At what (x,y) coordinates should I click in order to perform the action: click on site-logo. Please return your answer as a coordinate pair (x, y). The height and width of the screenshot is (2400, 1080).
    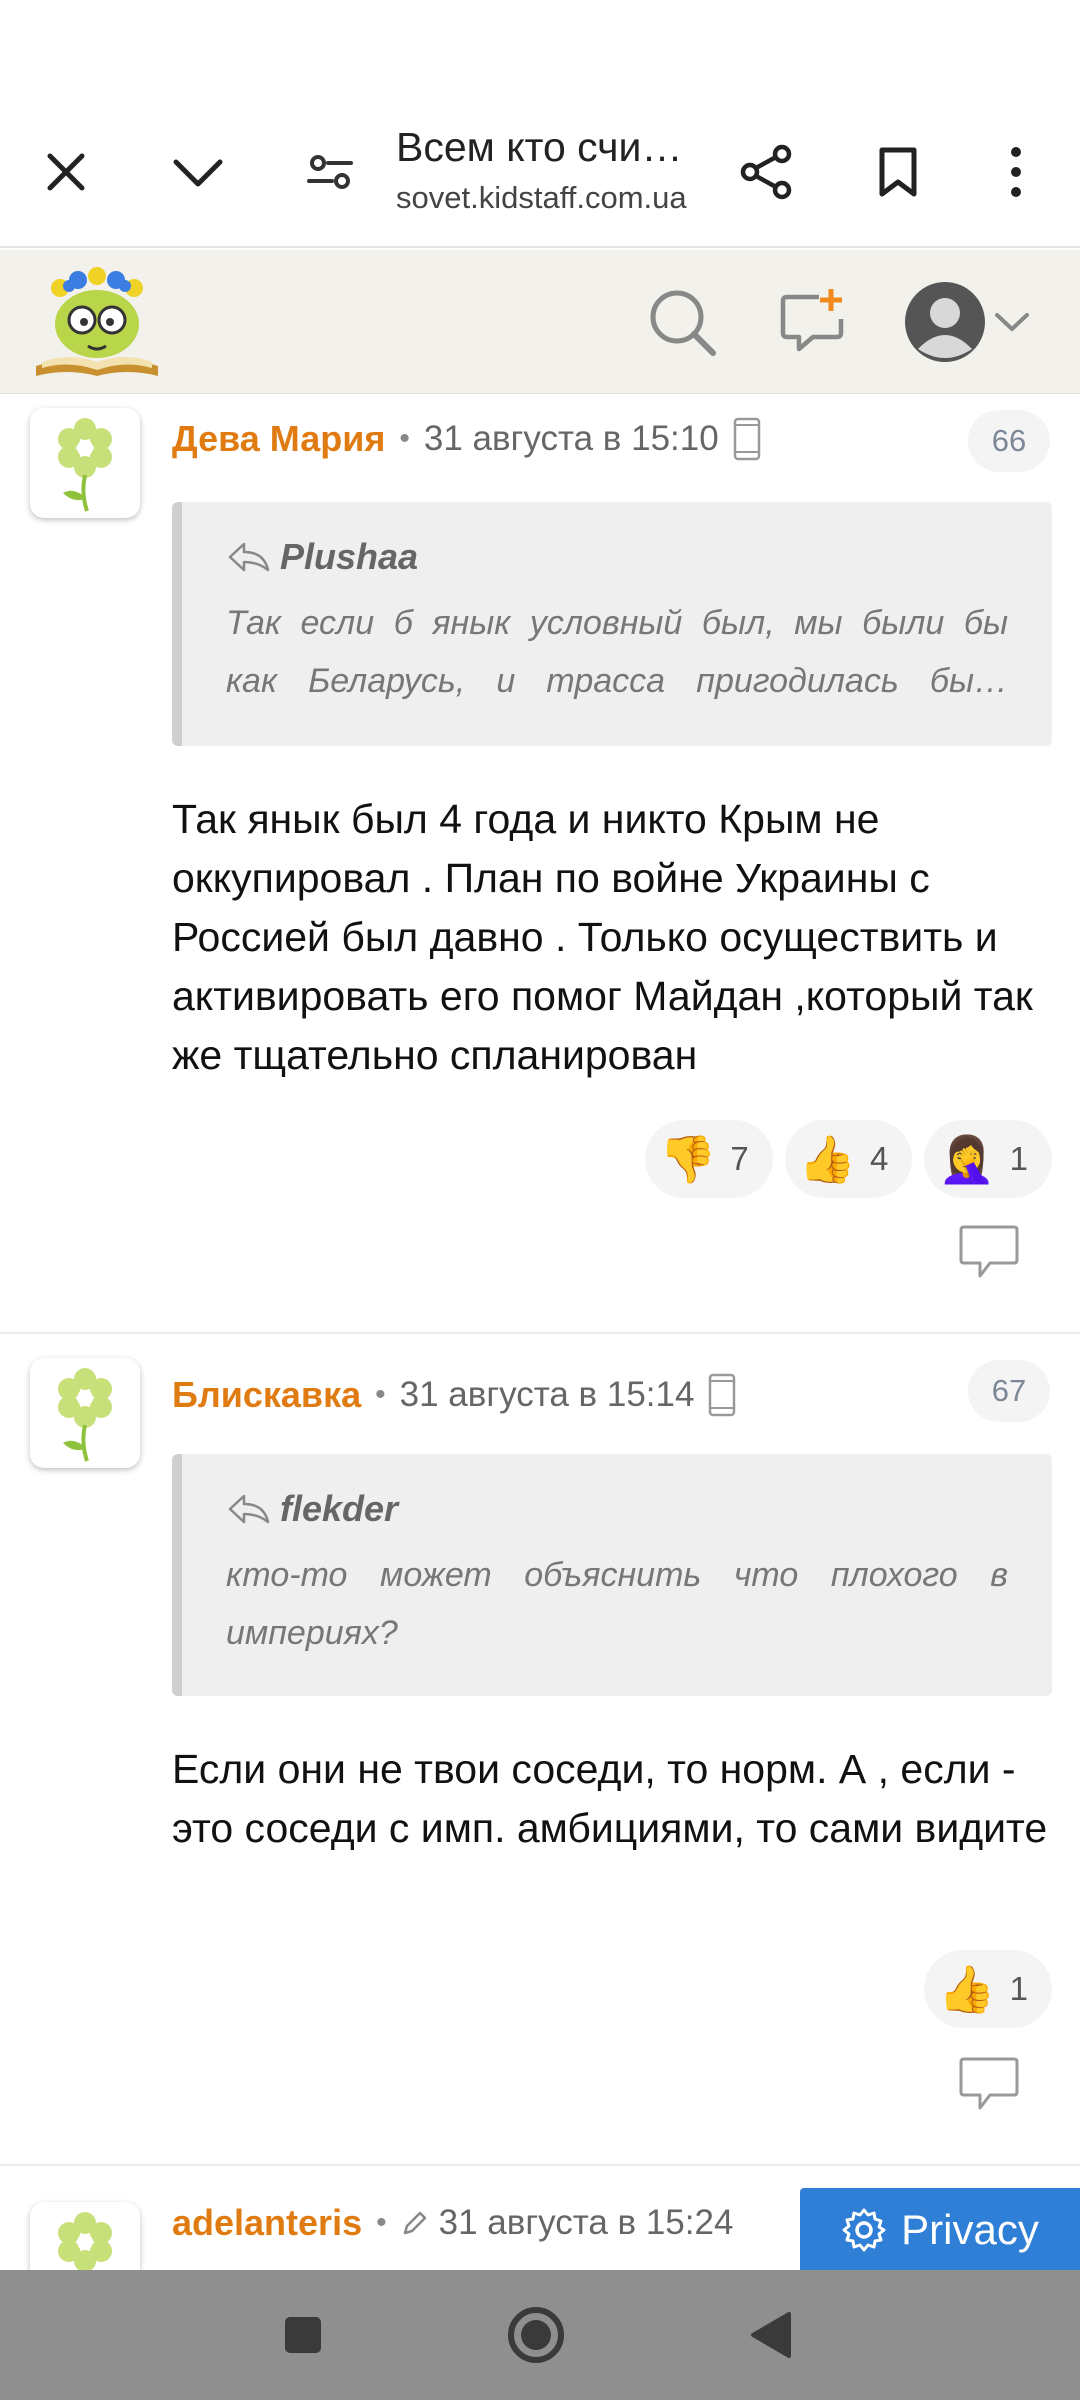
    Looking at the image, I should click on (97, 322).